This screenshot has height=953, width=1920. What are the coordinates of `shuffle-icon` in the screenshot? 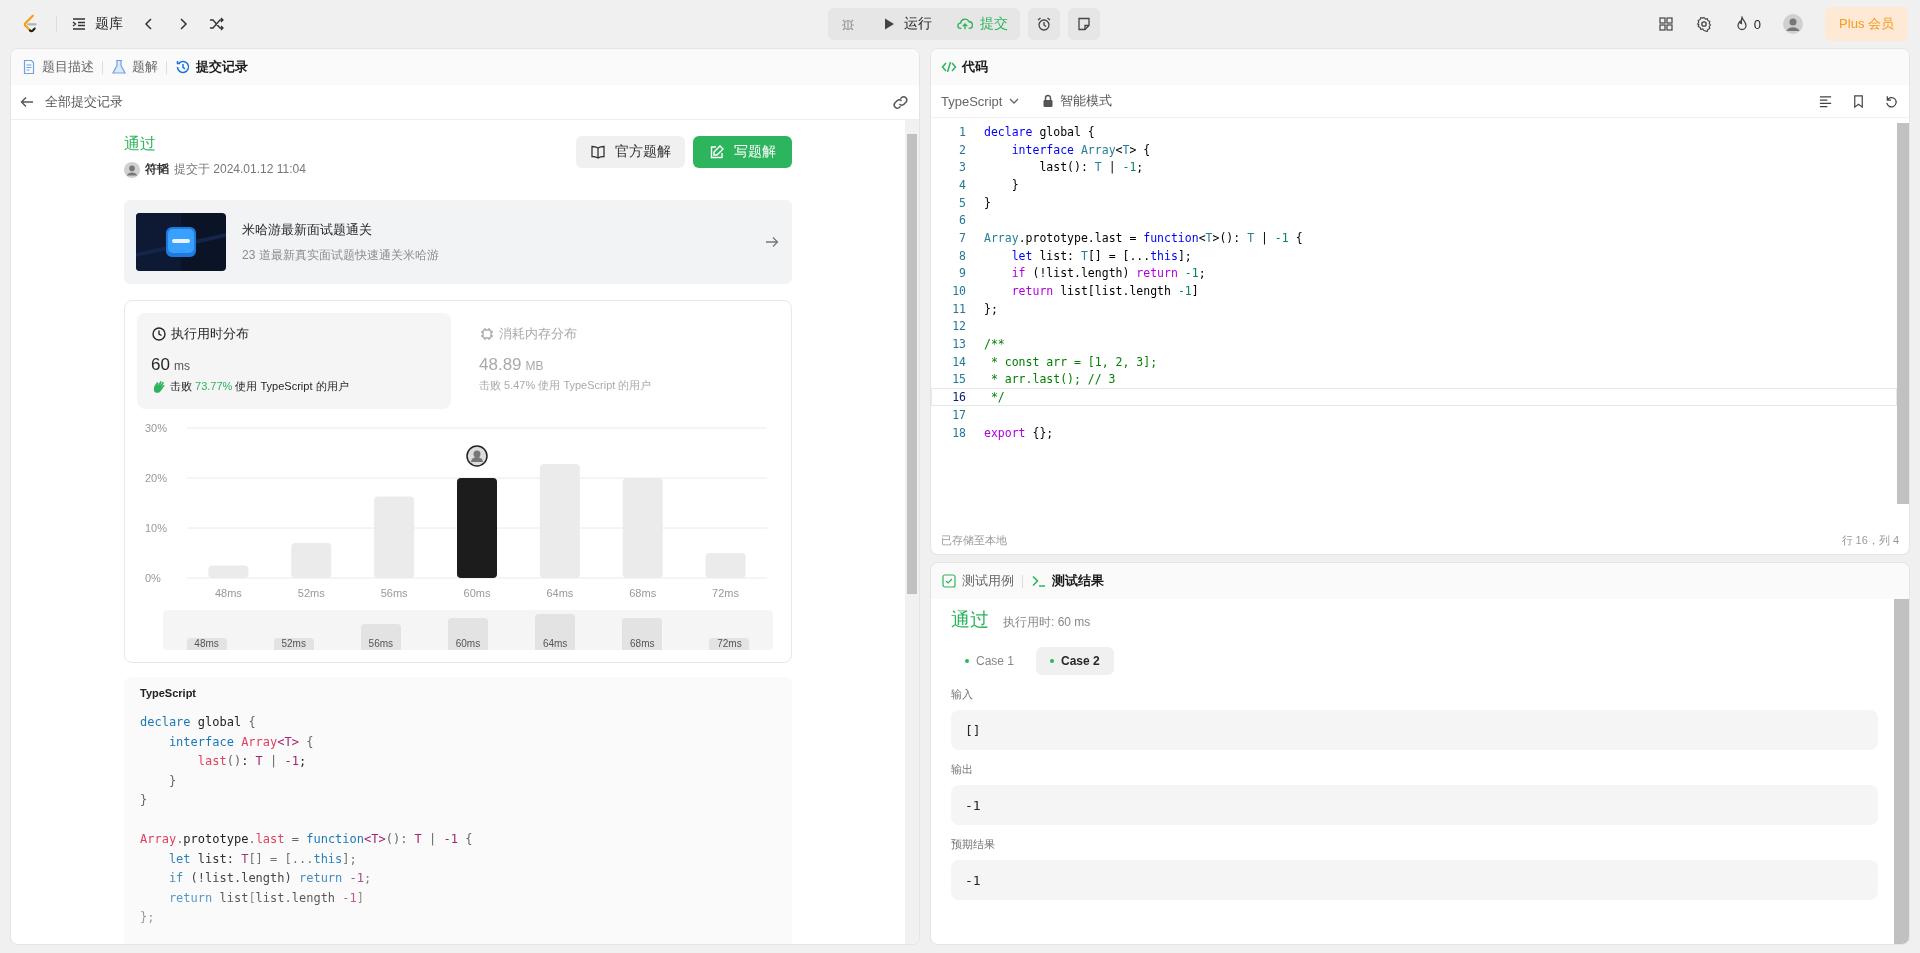 It's located at (217, 24).